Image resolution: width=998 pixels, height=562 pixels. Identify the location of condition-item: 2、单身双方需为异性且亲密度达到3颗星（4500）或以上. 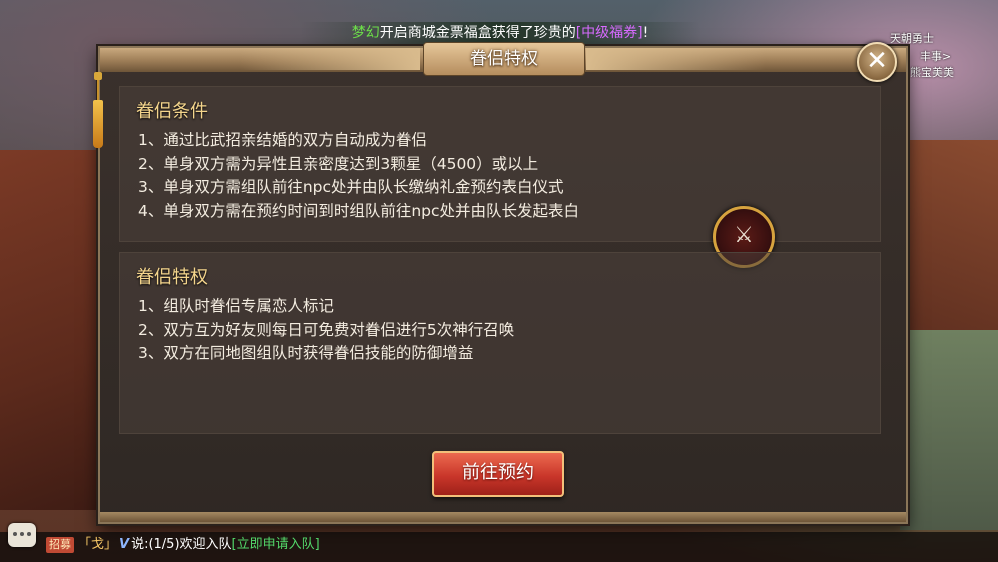
(338, 163).